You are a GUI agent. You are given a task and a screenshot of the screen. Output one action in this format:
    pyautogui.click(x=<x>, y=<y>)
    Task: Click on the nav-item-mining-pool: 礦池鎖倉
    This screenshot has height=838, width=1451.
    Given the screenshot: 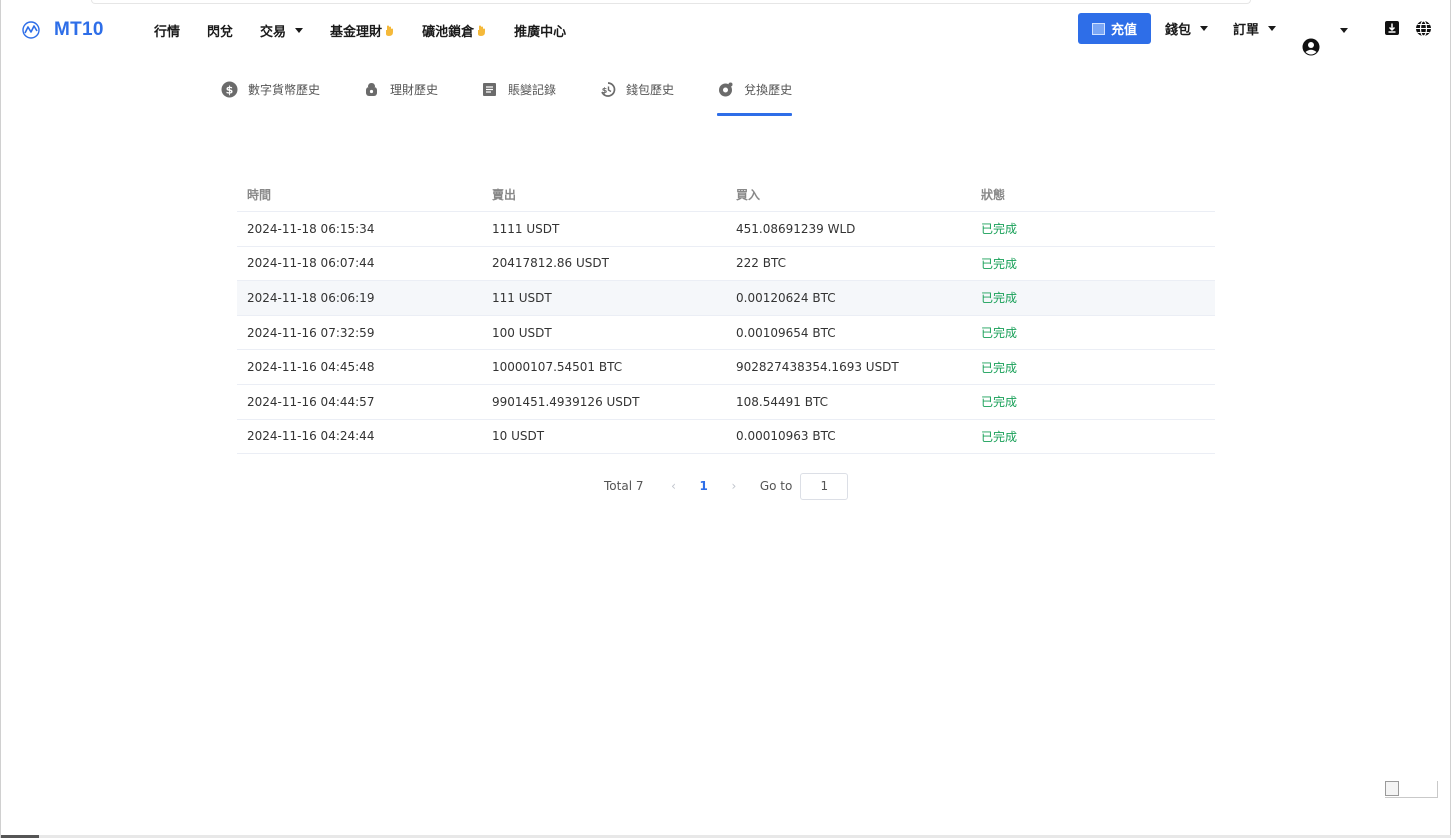 What is the action you would take?
    pyautogui.click(x=454, y=30)
    